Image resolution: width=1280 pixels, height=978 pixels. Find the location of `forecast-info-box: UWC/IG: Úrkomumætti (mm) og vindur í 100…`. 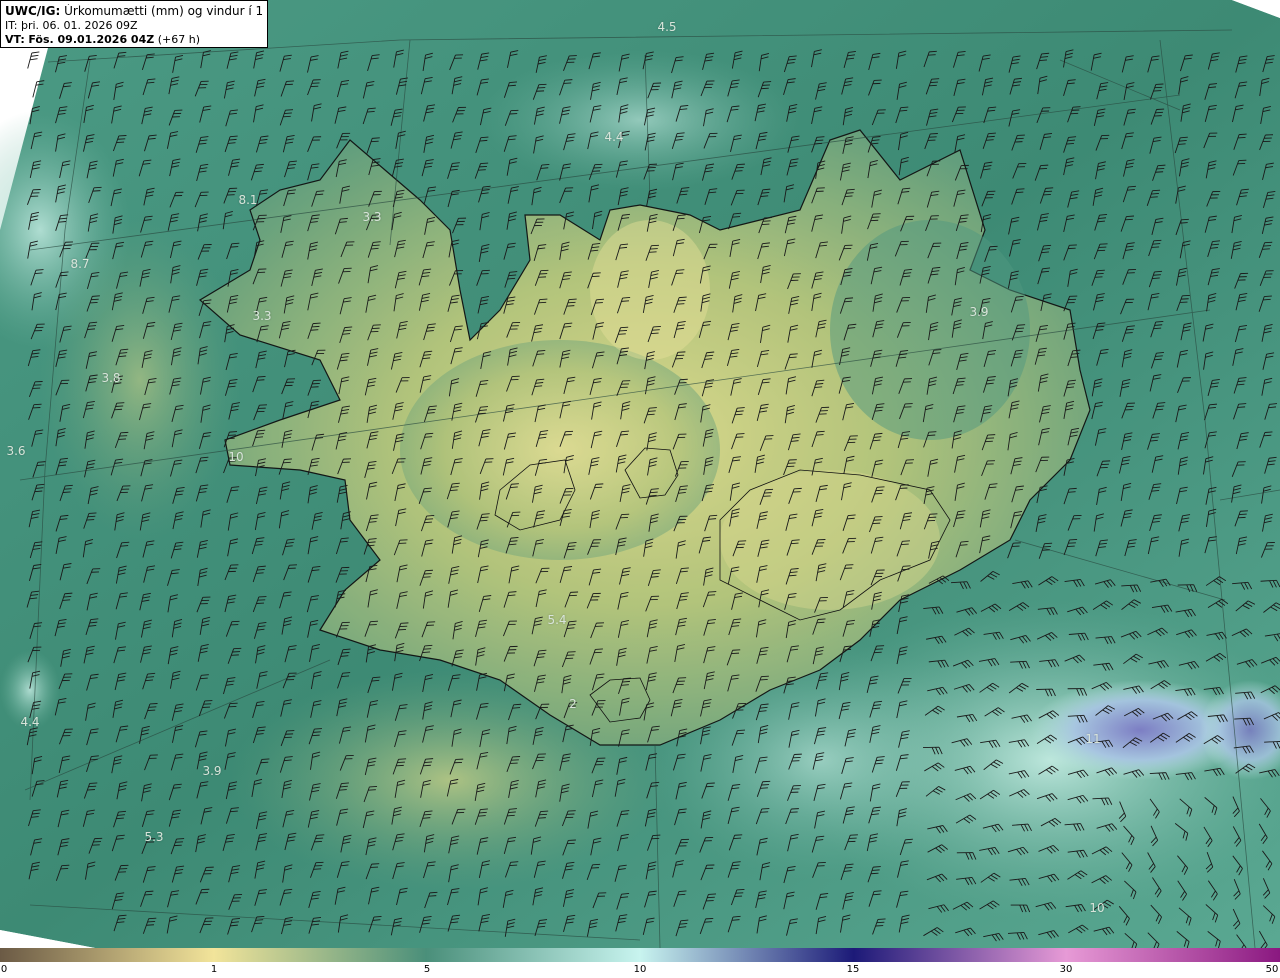

forecast-info-box: UWC/IG: Úrkomumætti (mm) og vindur í 100… is located at coordinates (134, 24).